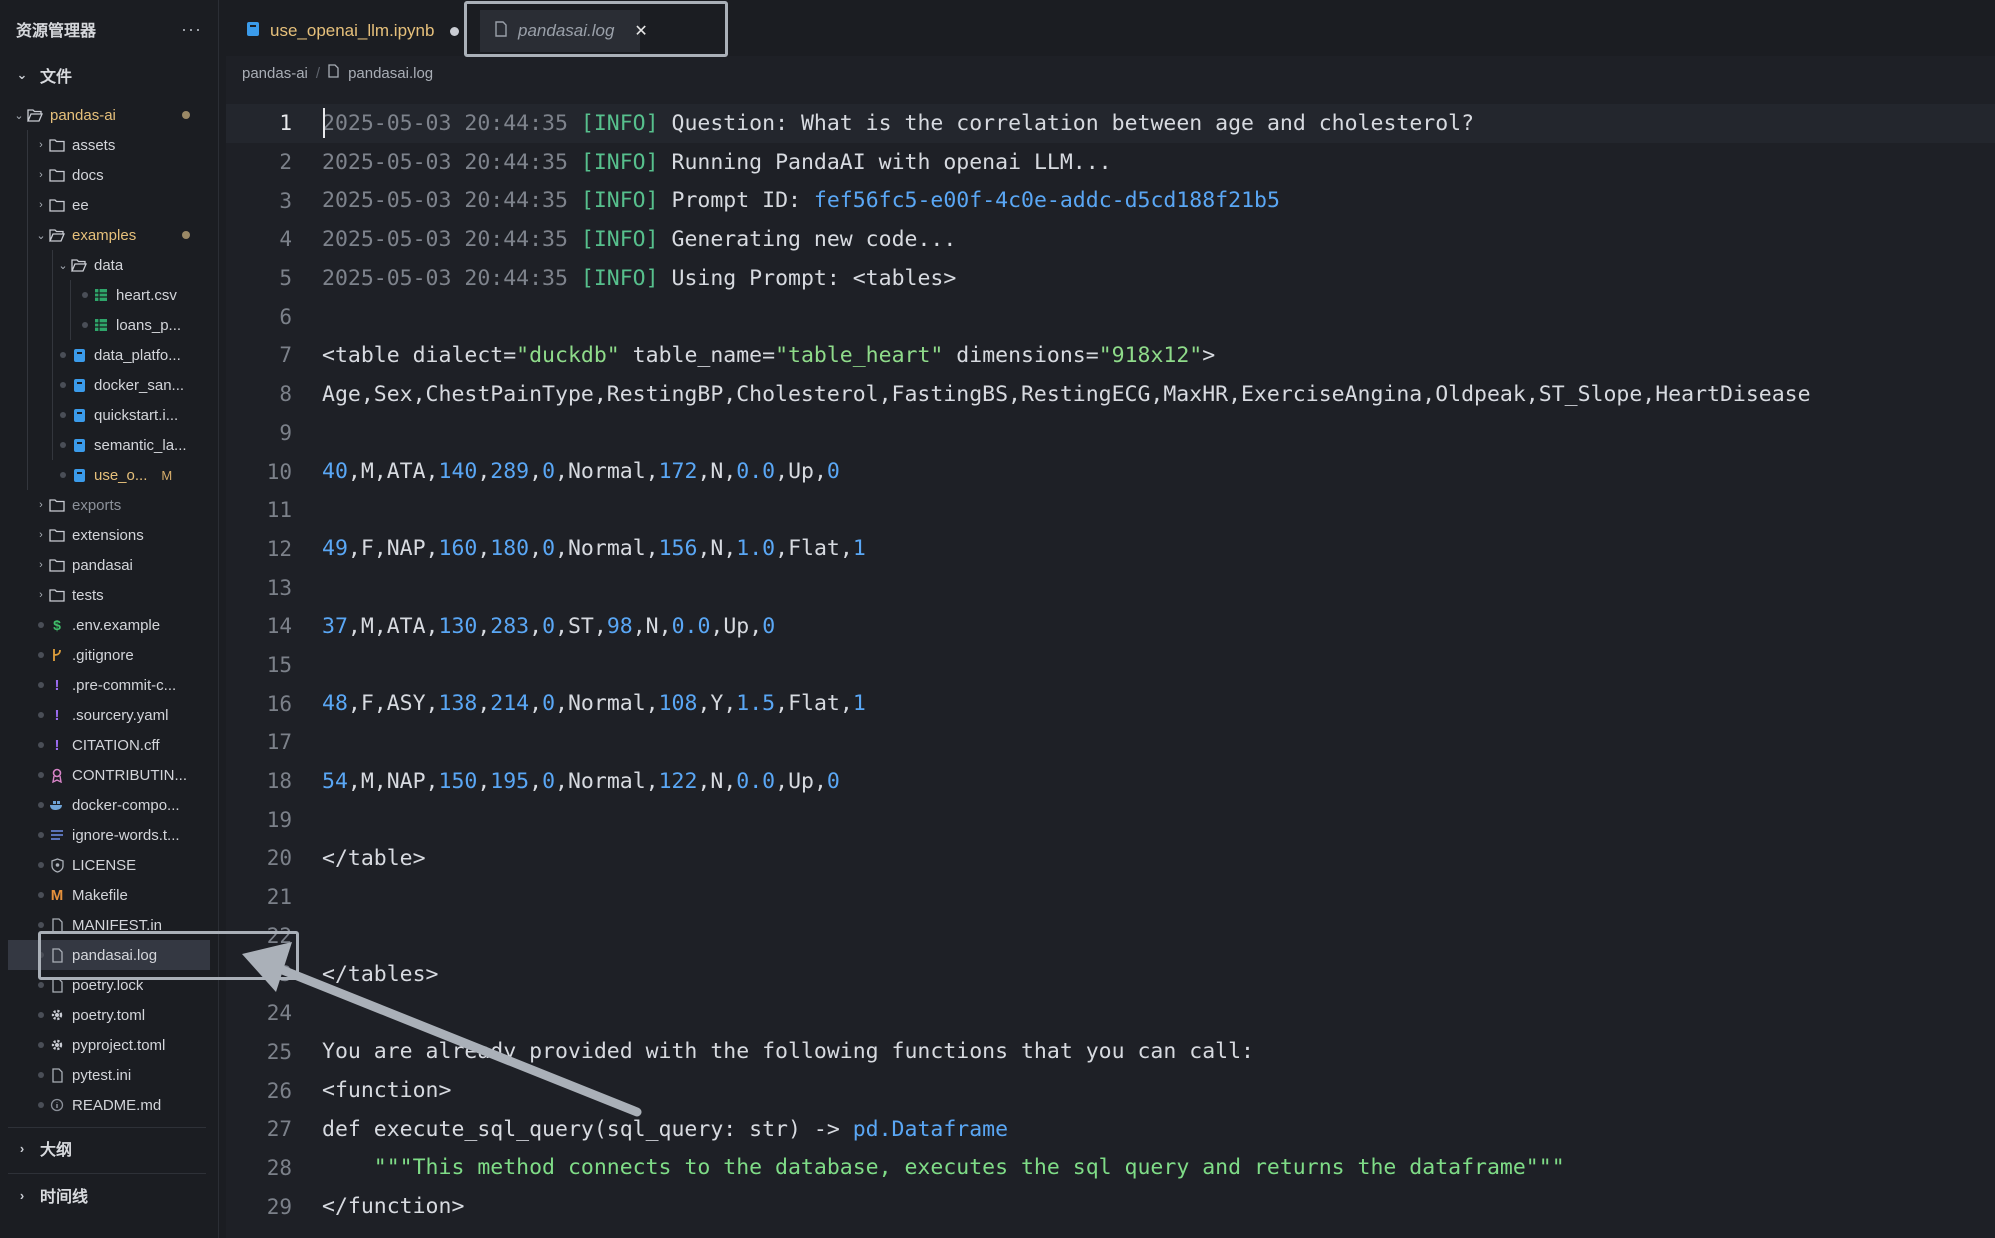 This screenshot has height=1238, width=1995. What do you see at coordinates (1110, 935) in the screenshot?
I see `code-line: 22` at bounding box center [1110, 935].